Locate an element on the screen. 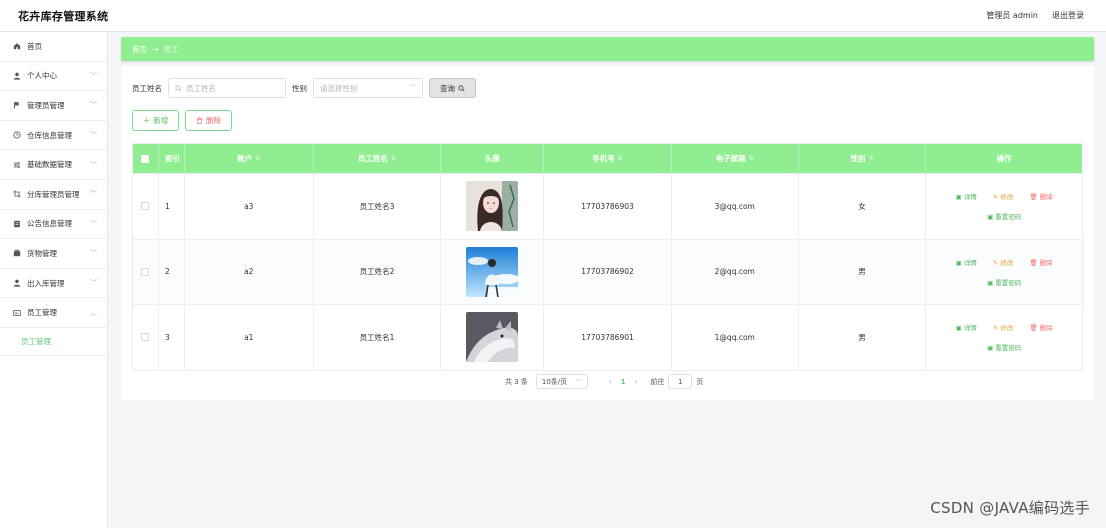  trash-icon is located at coordinates (199, 120).